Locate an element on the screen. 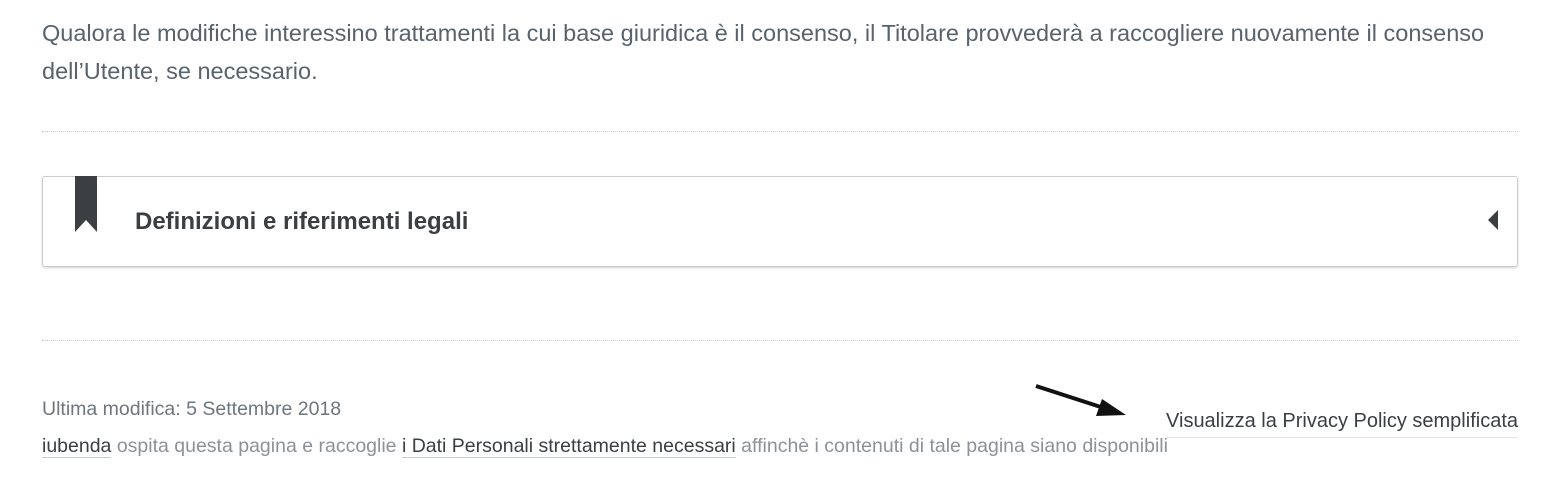 This screenshot has height=500, width=1560. accordion-title: Definizioni e riferimenti legali is located at coordinates (302, 221).